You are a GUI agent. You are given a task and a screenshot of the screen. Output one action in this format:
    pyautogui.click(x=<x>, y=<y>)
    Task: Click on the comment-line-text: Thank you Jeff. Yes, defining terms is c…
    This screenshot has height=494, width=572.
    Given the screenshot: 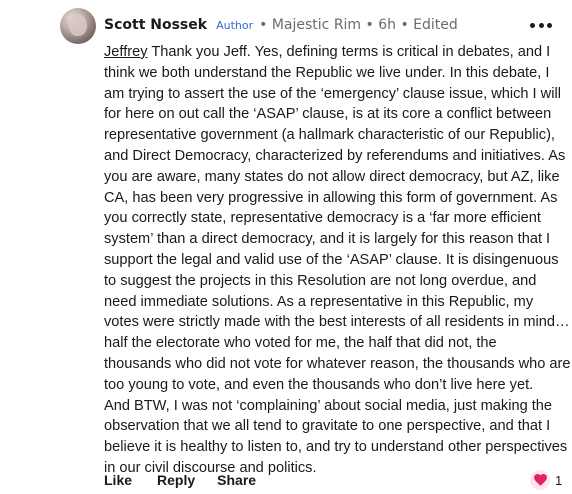 What is the action you would take?
    pyautogui.click(x=349, y=52)
    